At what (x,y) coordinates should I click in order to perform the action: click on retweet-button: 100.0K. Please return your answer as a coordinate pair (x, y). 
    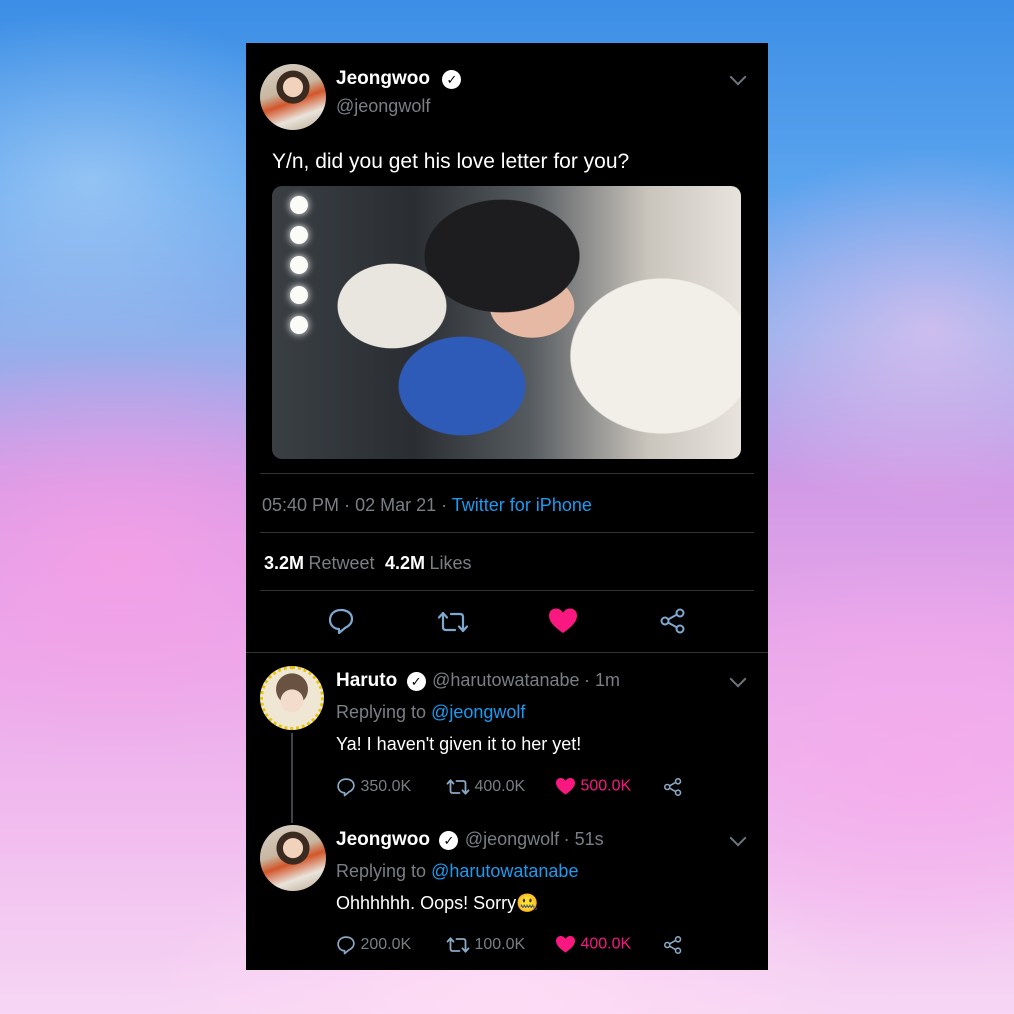
    Looking at the image, I should click on (485, 945).